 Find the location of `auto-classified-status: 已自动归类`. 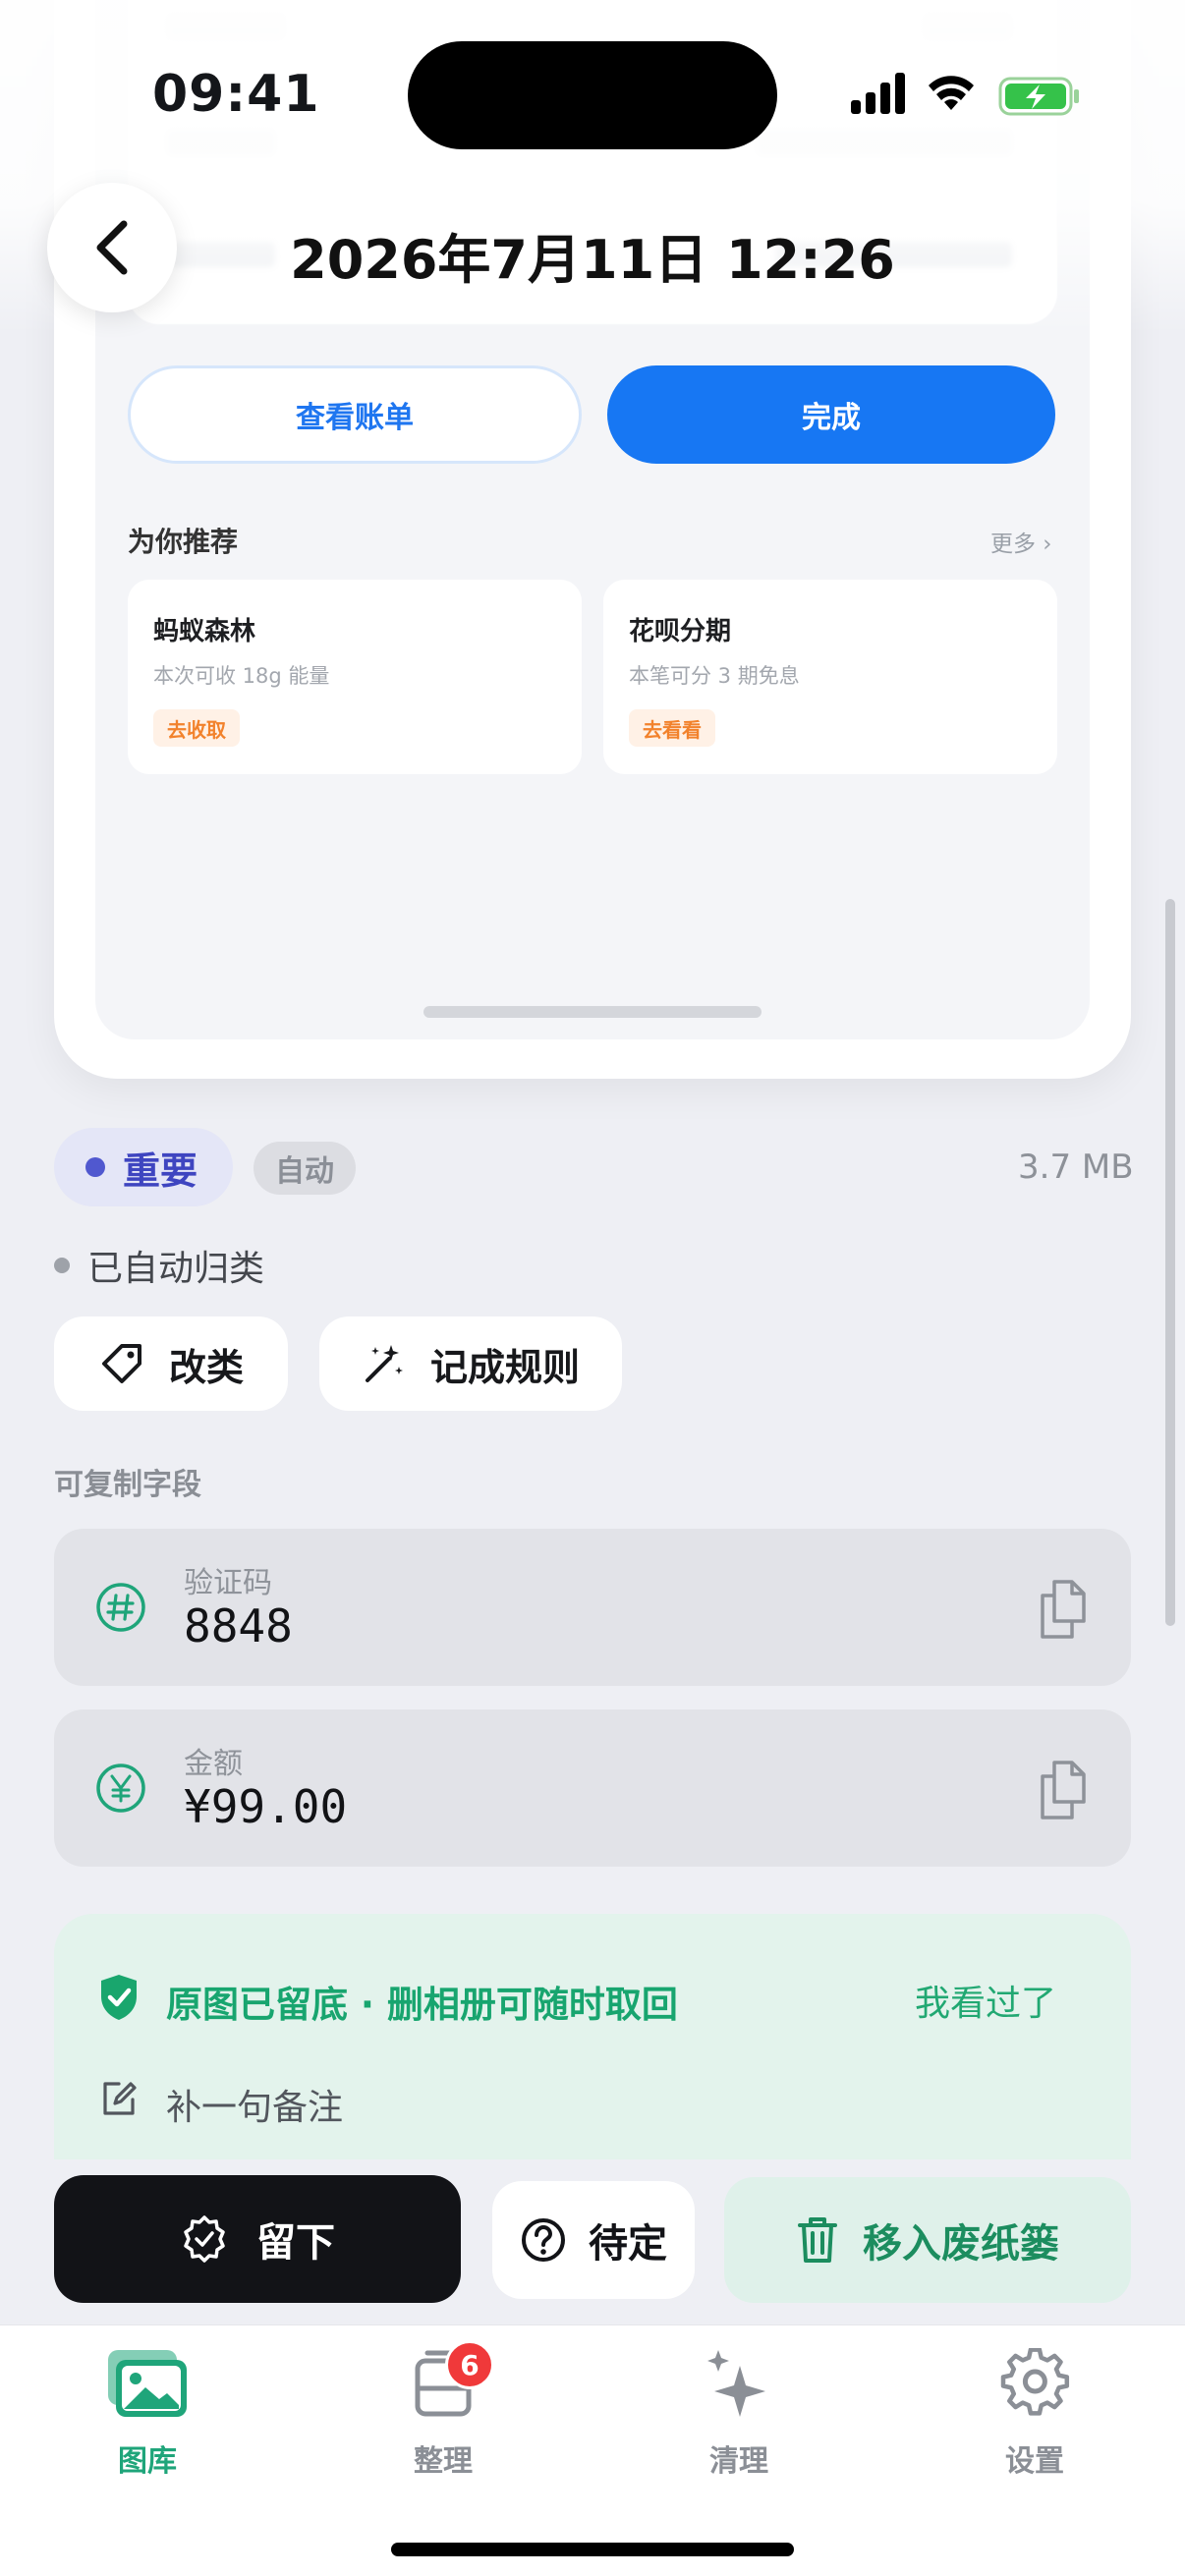

auto-classified-status: 已自动归类 is located at coordinates (159, 1265).